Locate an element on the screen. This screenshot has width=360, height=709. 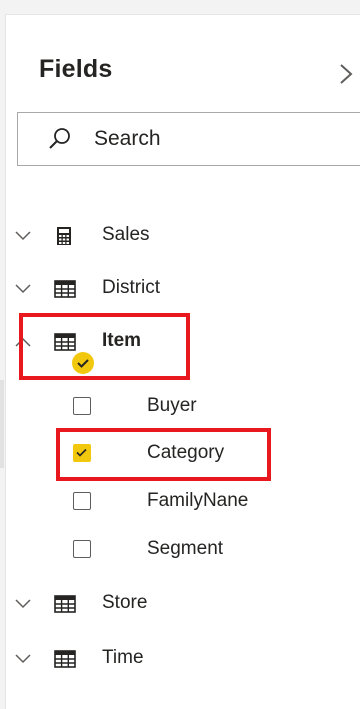
table-row-sales: Sales is located at coordinates (177, 237).